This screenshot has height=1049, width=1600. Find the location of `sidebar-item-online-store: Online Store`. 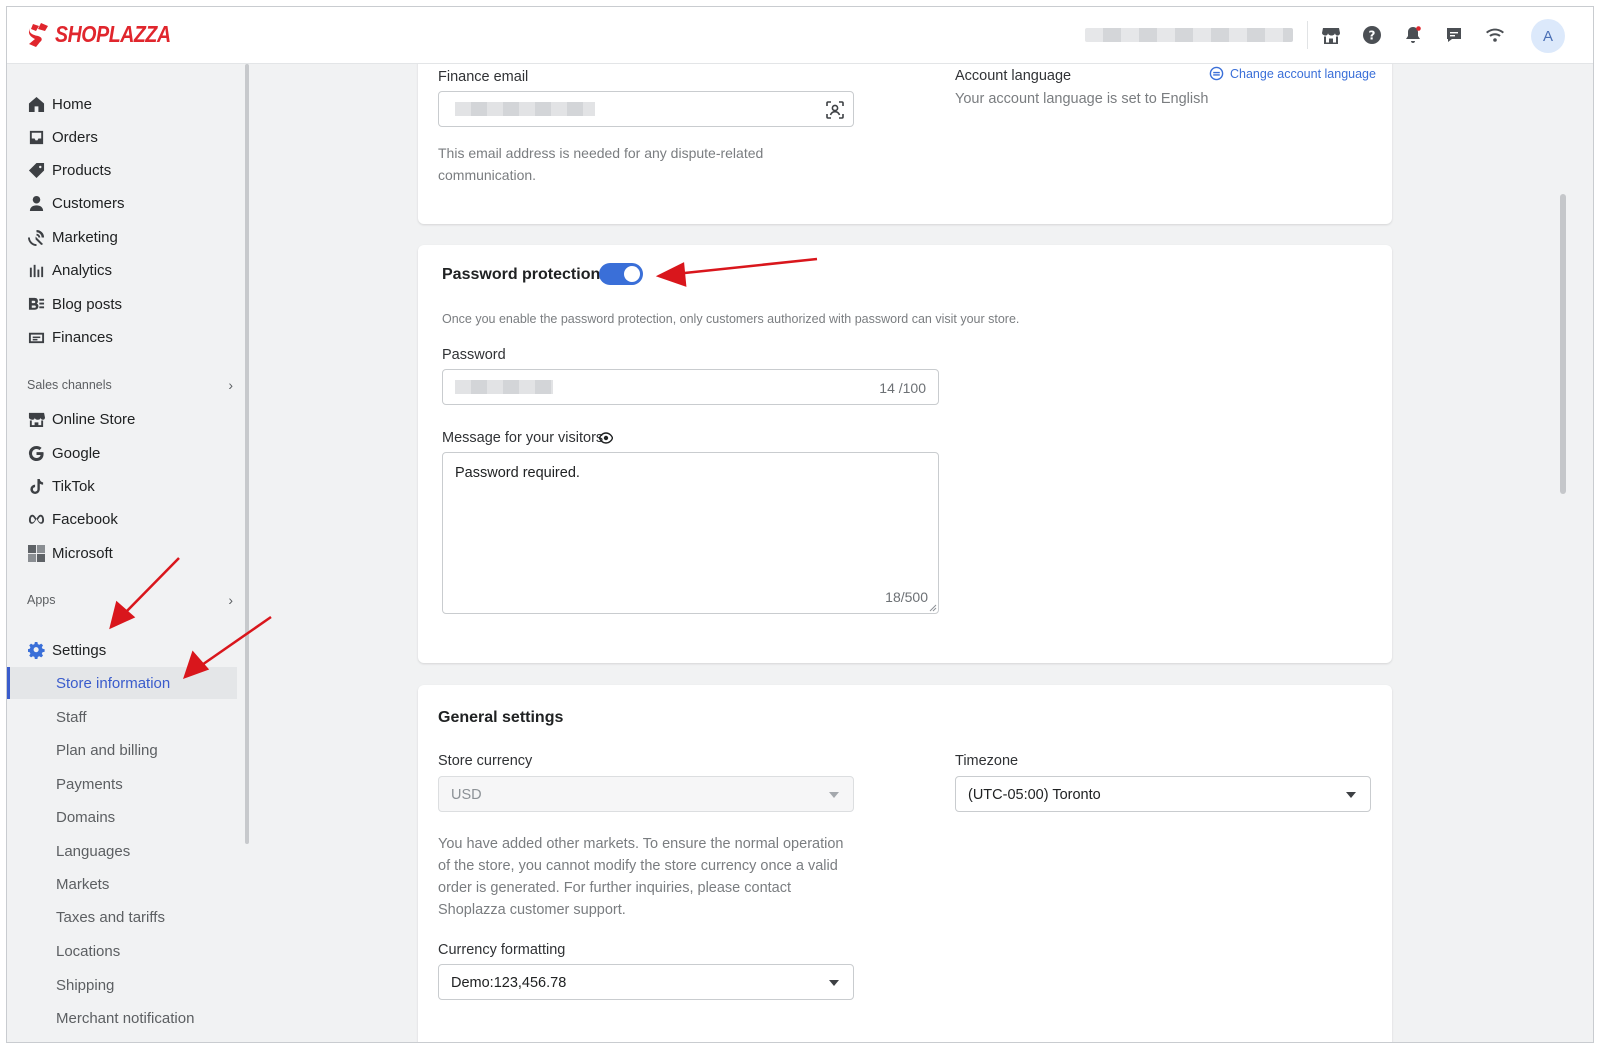

sidebar-item-online-store: Online Store is located at coordinates (125, 419).